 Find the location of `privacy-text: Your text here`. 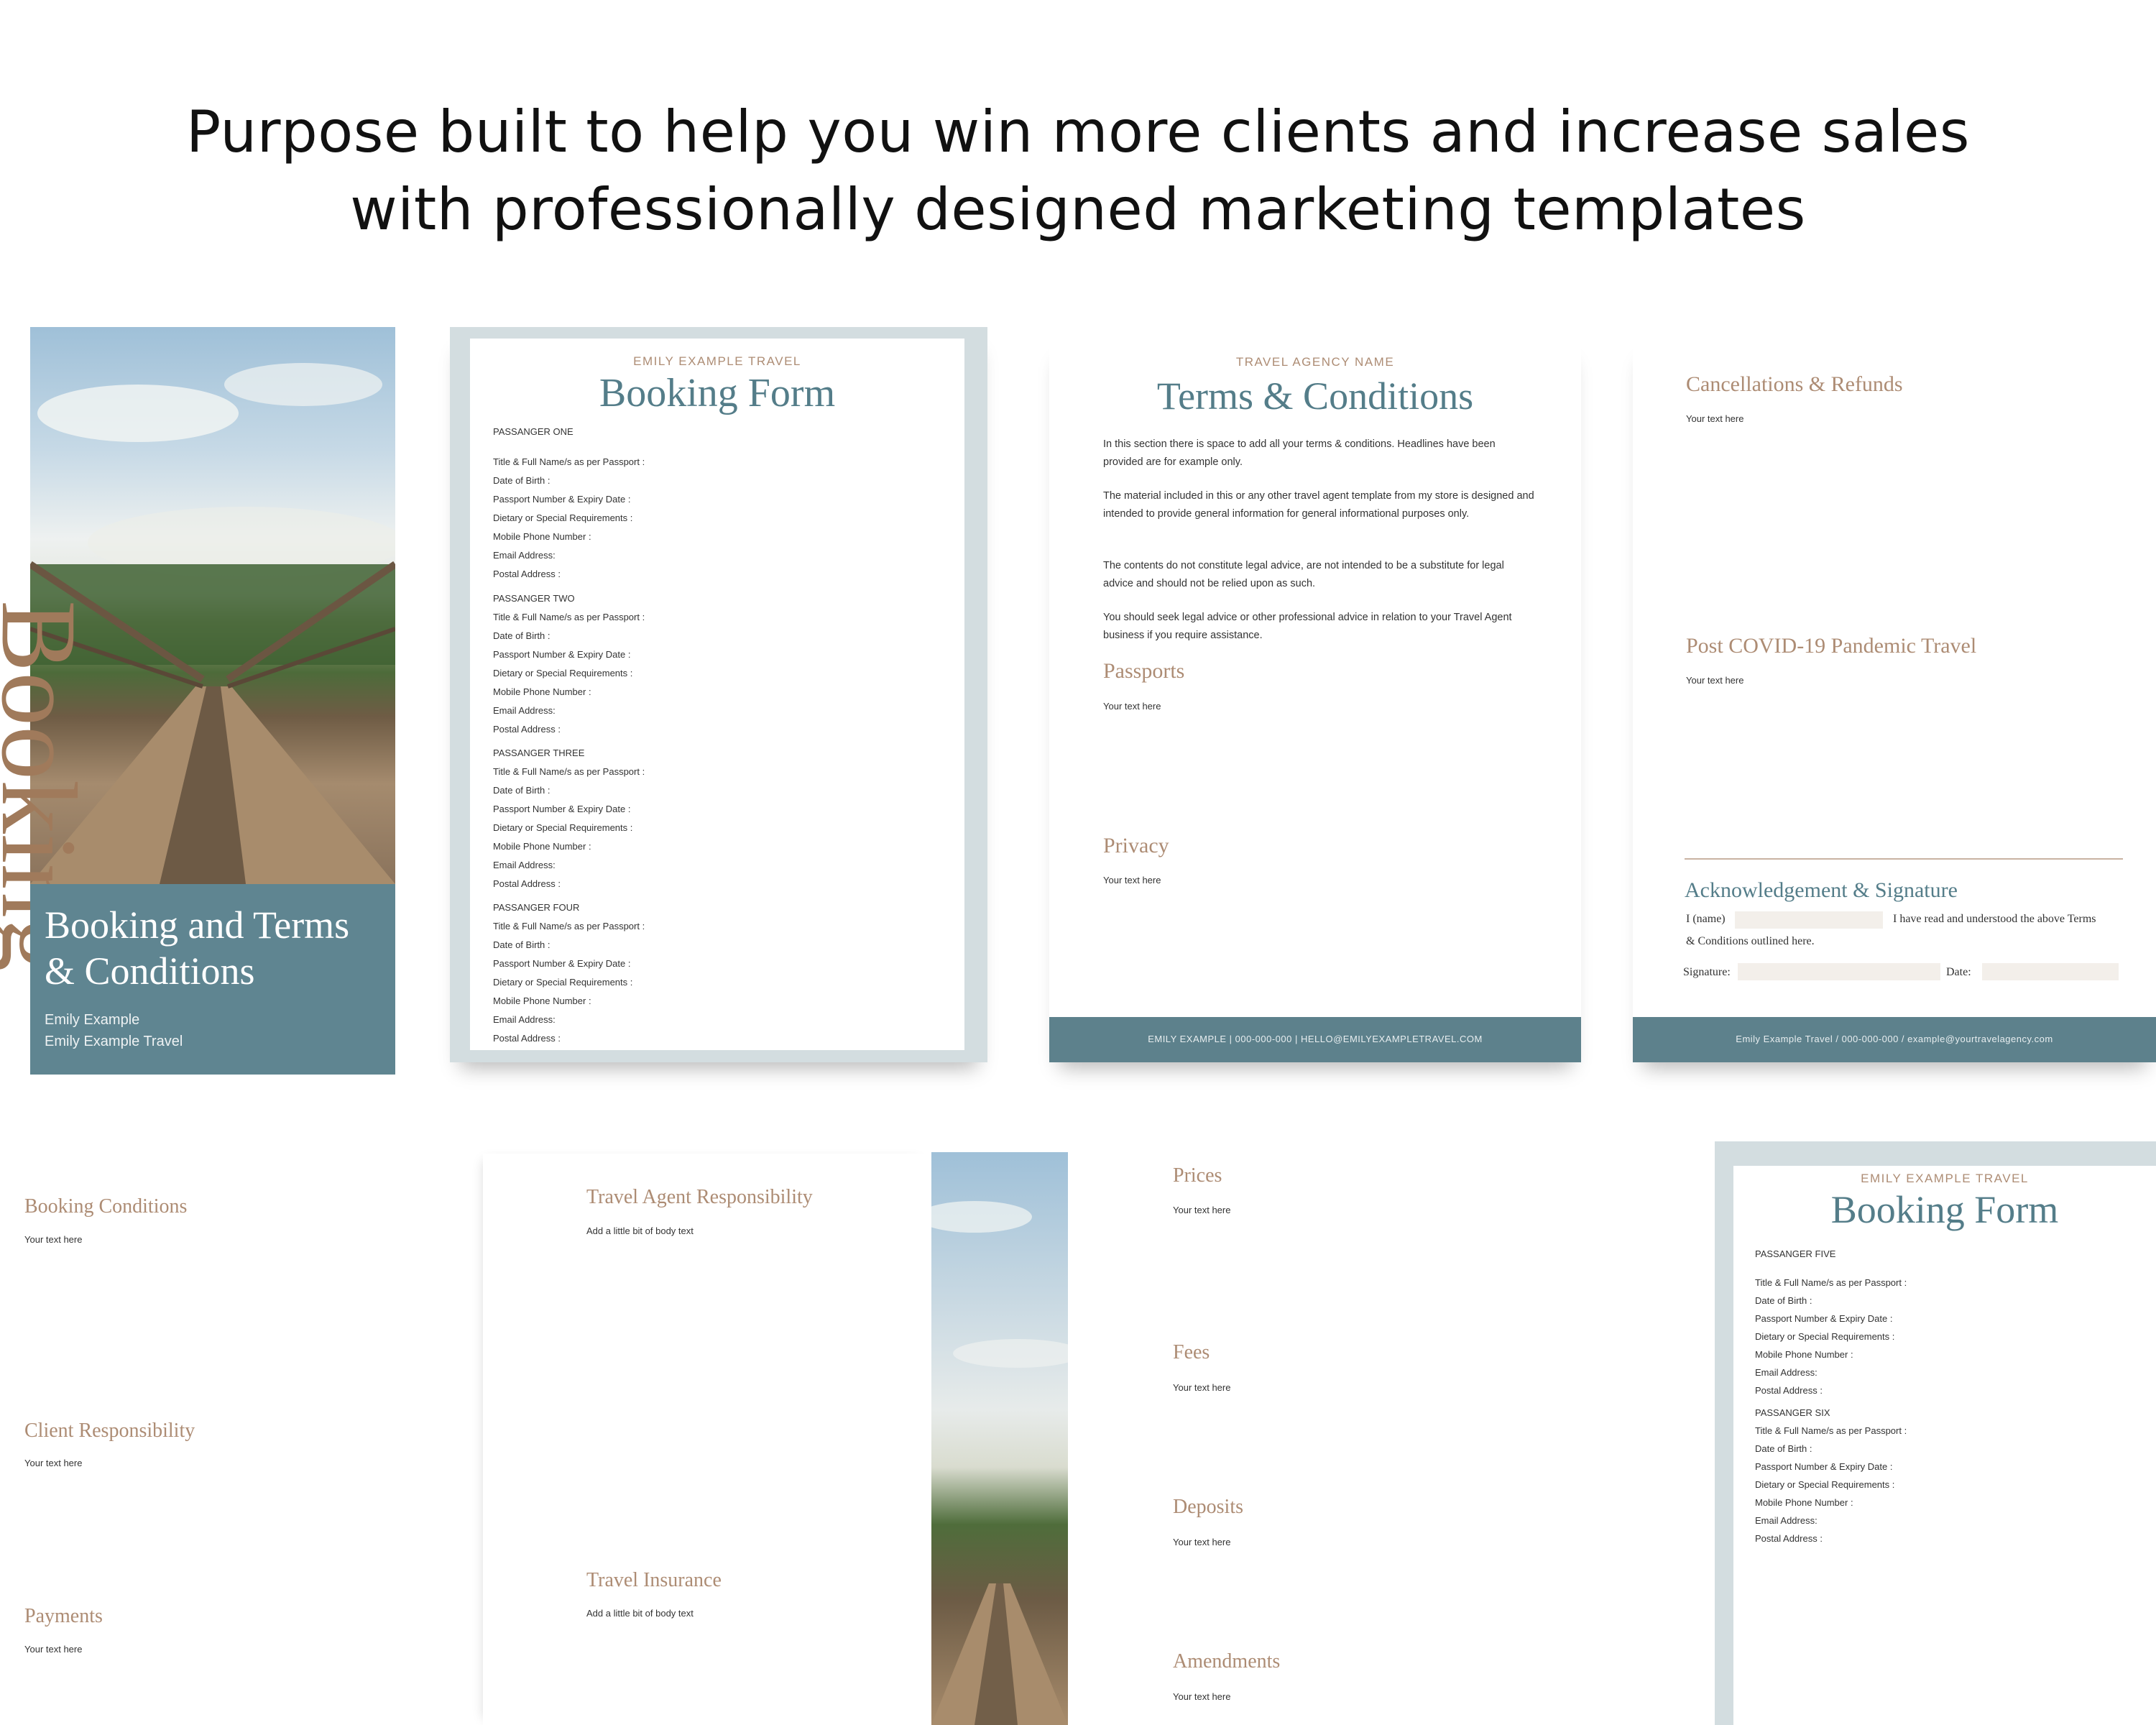

privacy-text: Your text here is located at coordinates (1132, 880).